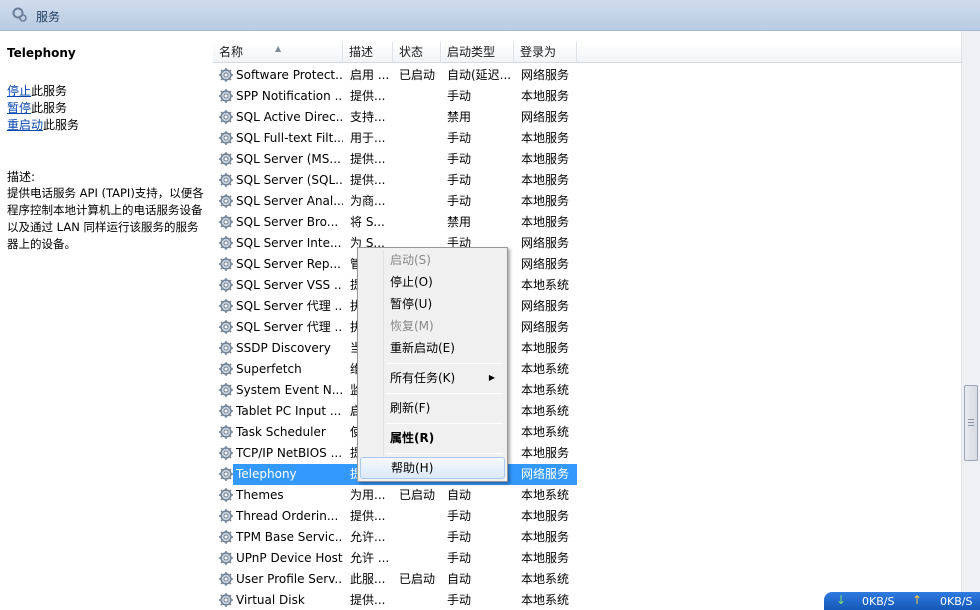 Image resolution: width=980 pixels, height=610 pixels. I want to click on service-row: SQL Full-text Filt... 用于... 手动 本地服务, so click(587, 138).